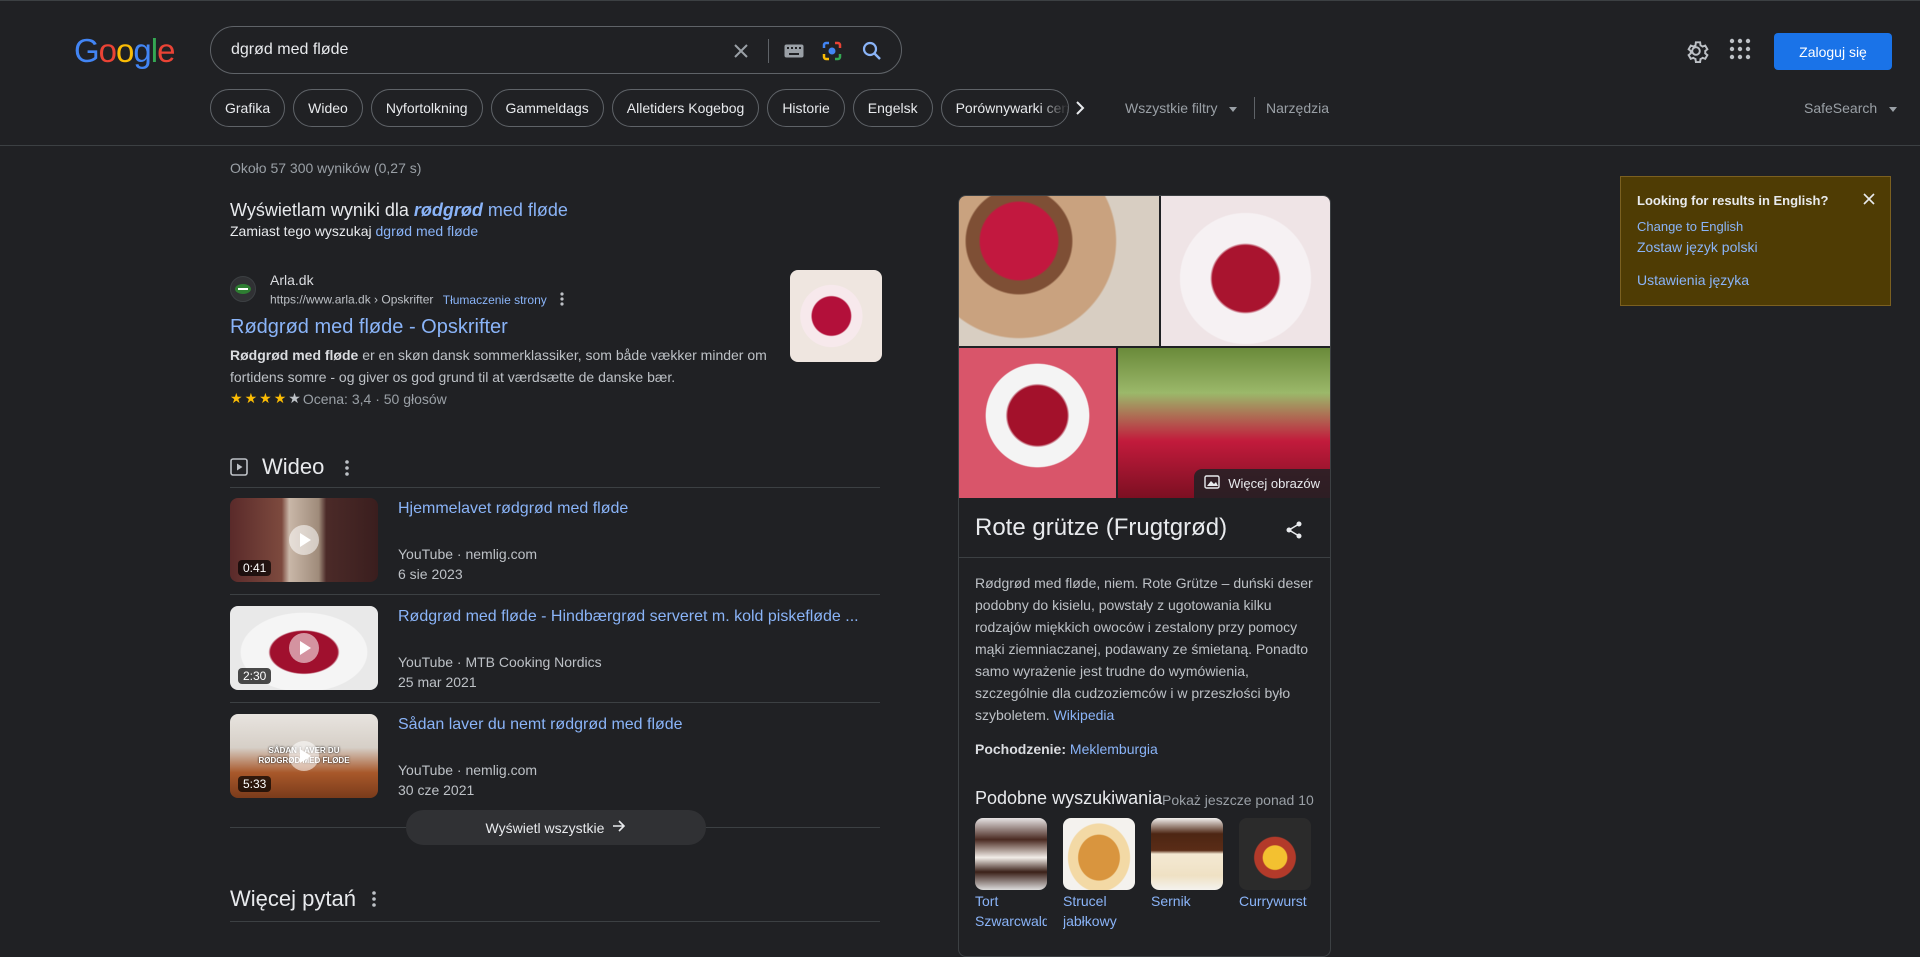  Describe the element at coordinates (685, 108) in the screenshot. I see `chip-alletiders-kogebog: Alletiders Kogebog` at that location.